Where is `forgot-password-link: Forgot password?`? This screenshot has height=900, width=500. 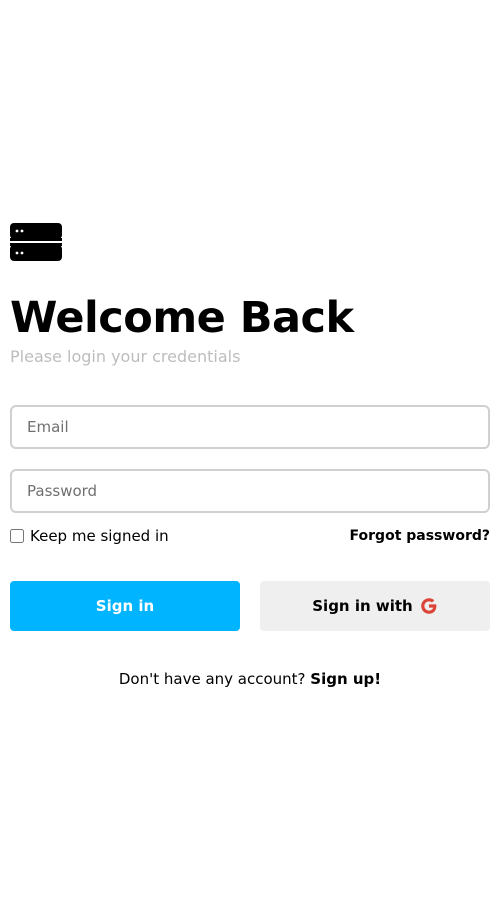 forgot-password-link: Forgot password? is located at coordinates (420, 536).